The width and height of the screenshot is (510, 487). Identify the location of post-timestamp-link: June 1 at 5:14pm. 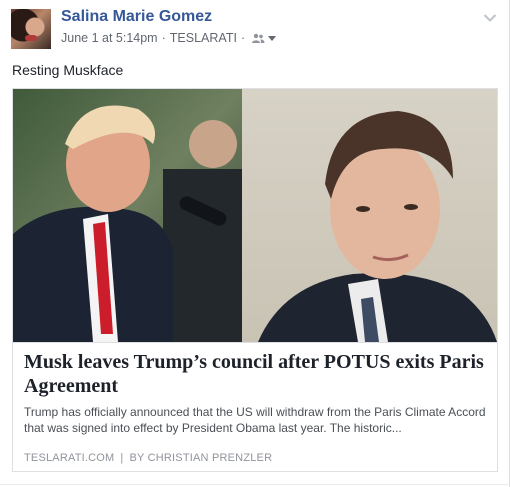
(109, 38).